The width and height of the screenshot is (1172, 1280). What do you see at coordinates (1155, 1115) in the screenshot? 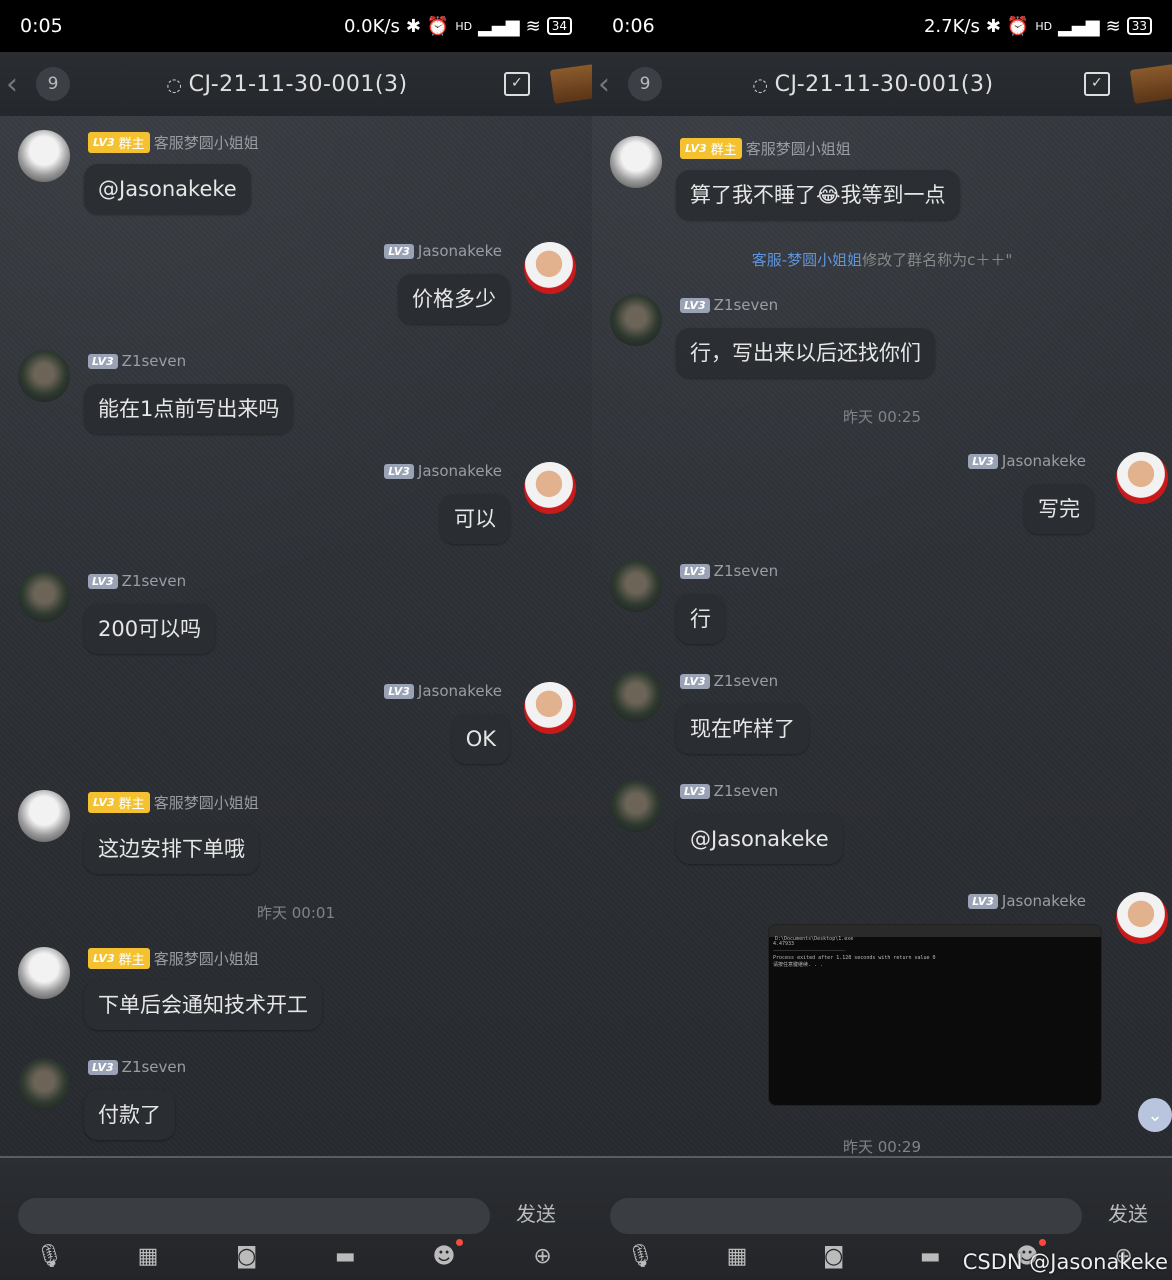
I see `scroll-down-button: ⌄` at bounding box center [1155, 1115].